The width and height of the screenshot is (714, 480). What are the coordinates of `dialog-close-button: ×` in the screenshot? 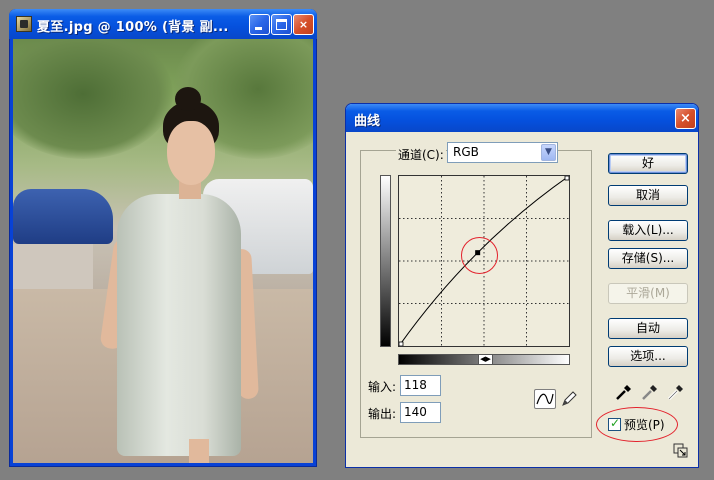 It's located at (685, 118).